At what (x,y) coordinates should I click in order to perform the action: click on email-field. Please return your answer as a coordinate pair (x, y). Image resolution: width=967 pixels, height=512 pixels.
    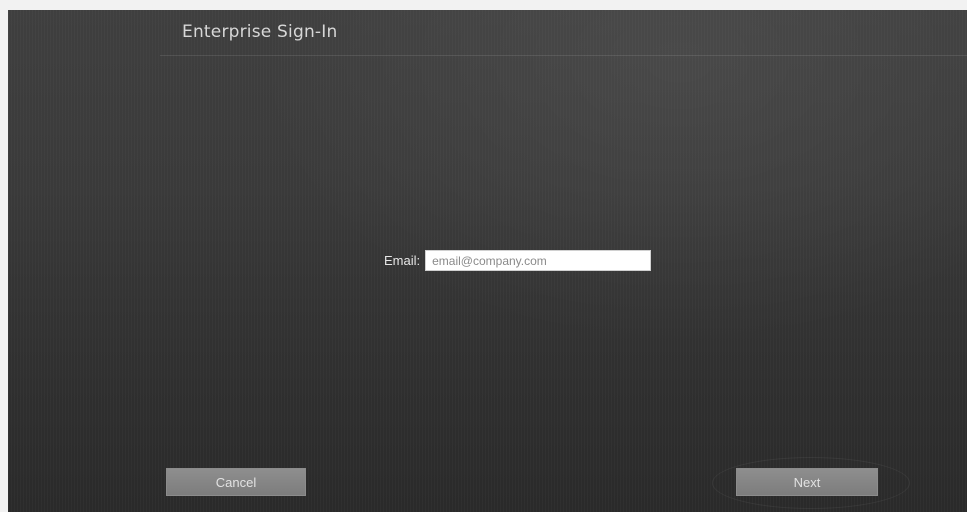
    Looking at the image, I should click on (538, 260).